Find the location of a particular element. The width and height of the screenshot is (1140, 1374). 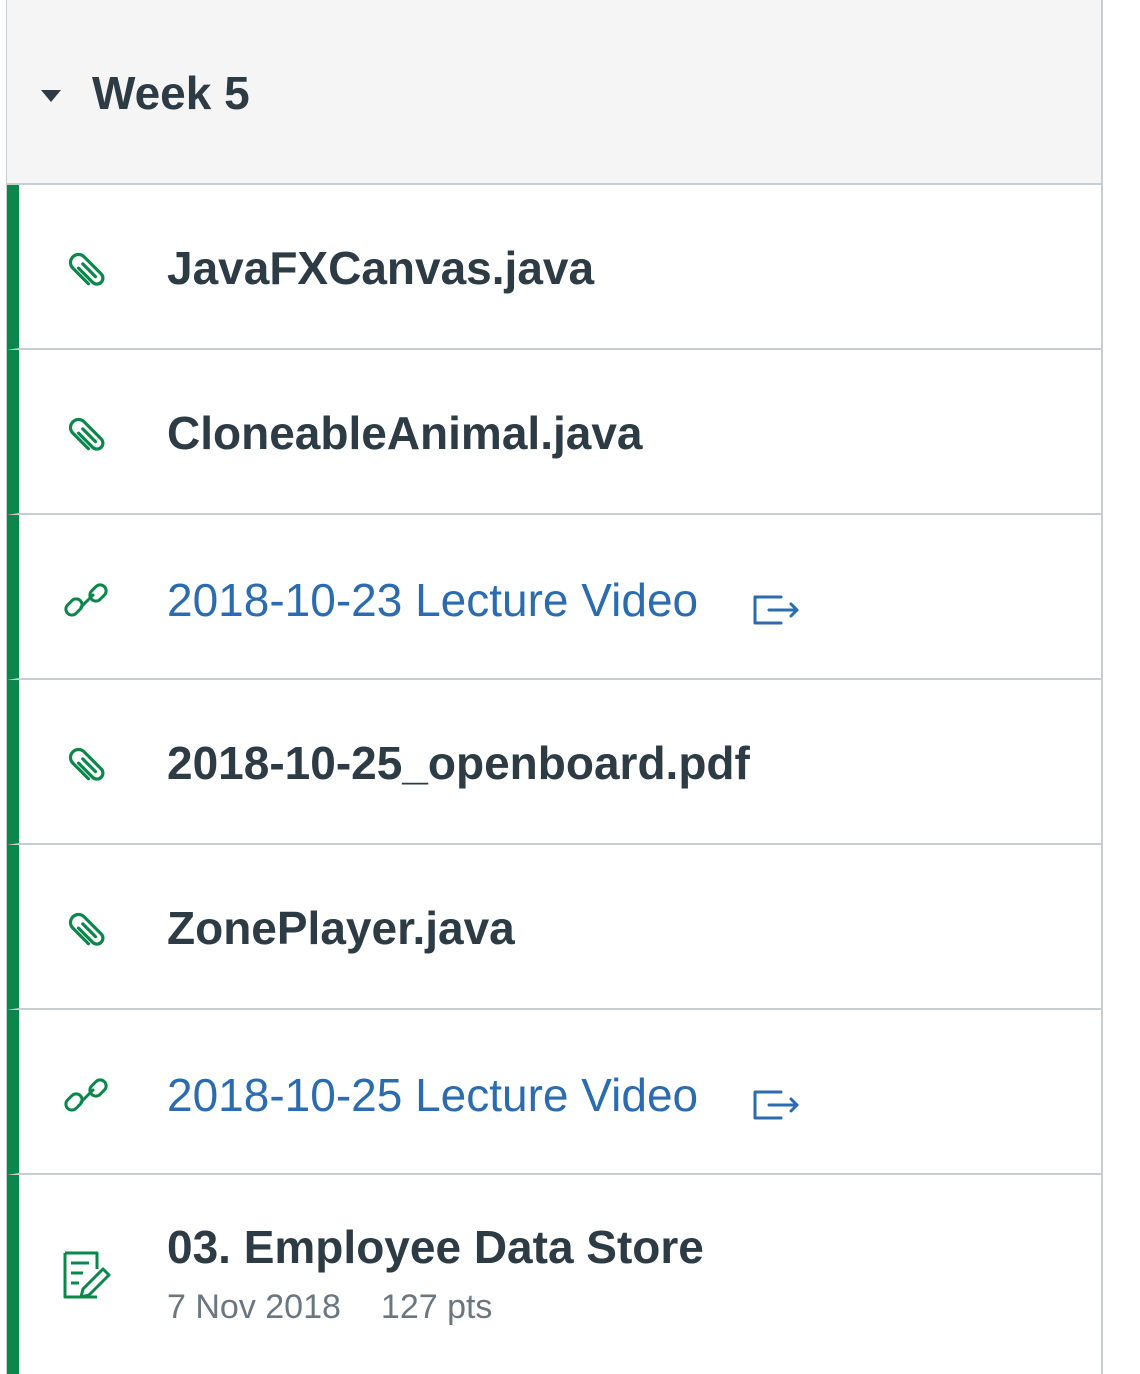

module-header: Week 5 is located at coordinates (554, 92).